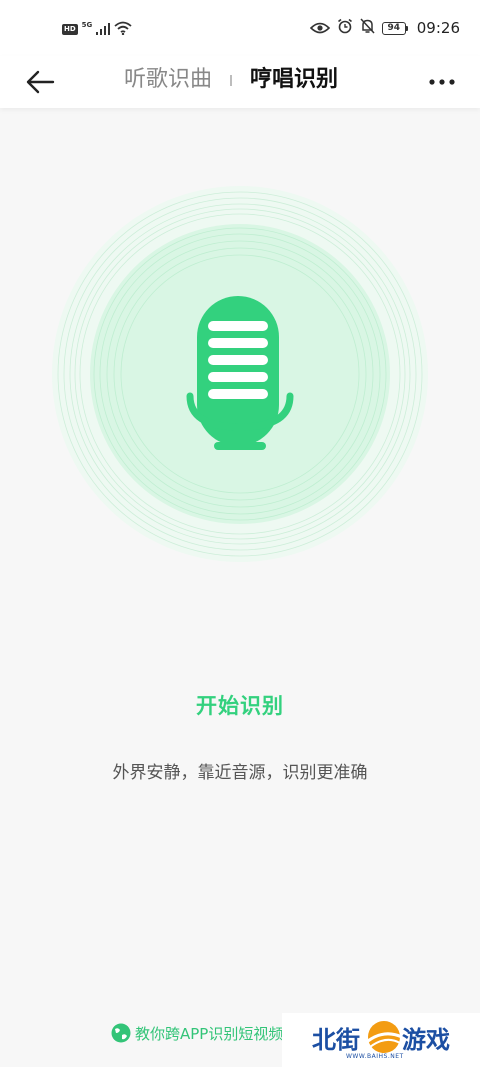  What do you see at coordinates (123, 29) in the screenshot?
I see `wifi-icon` at bounding box center [123, 29].